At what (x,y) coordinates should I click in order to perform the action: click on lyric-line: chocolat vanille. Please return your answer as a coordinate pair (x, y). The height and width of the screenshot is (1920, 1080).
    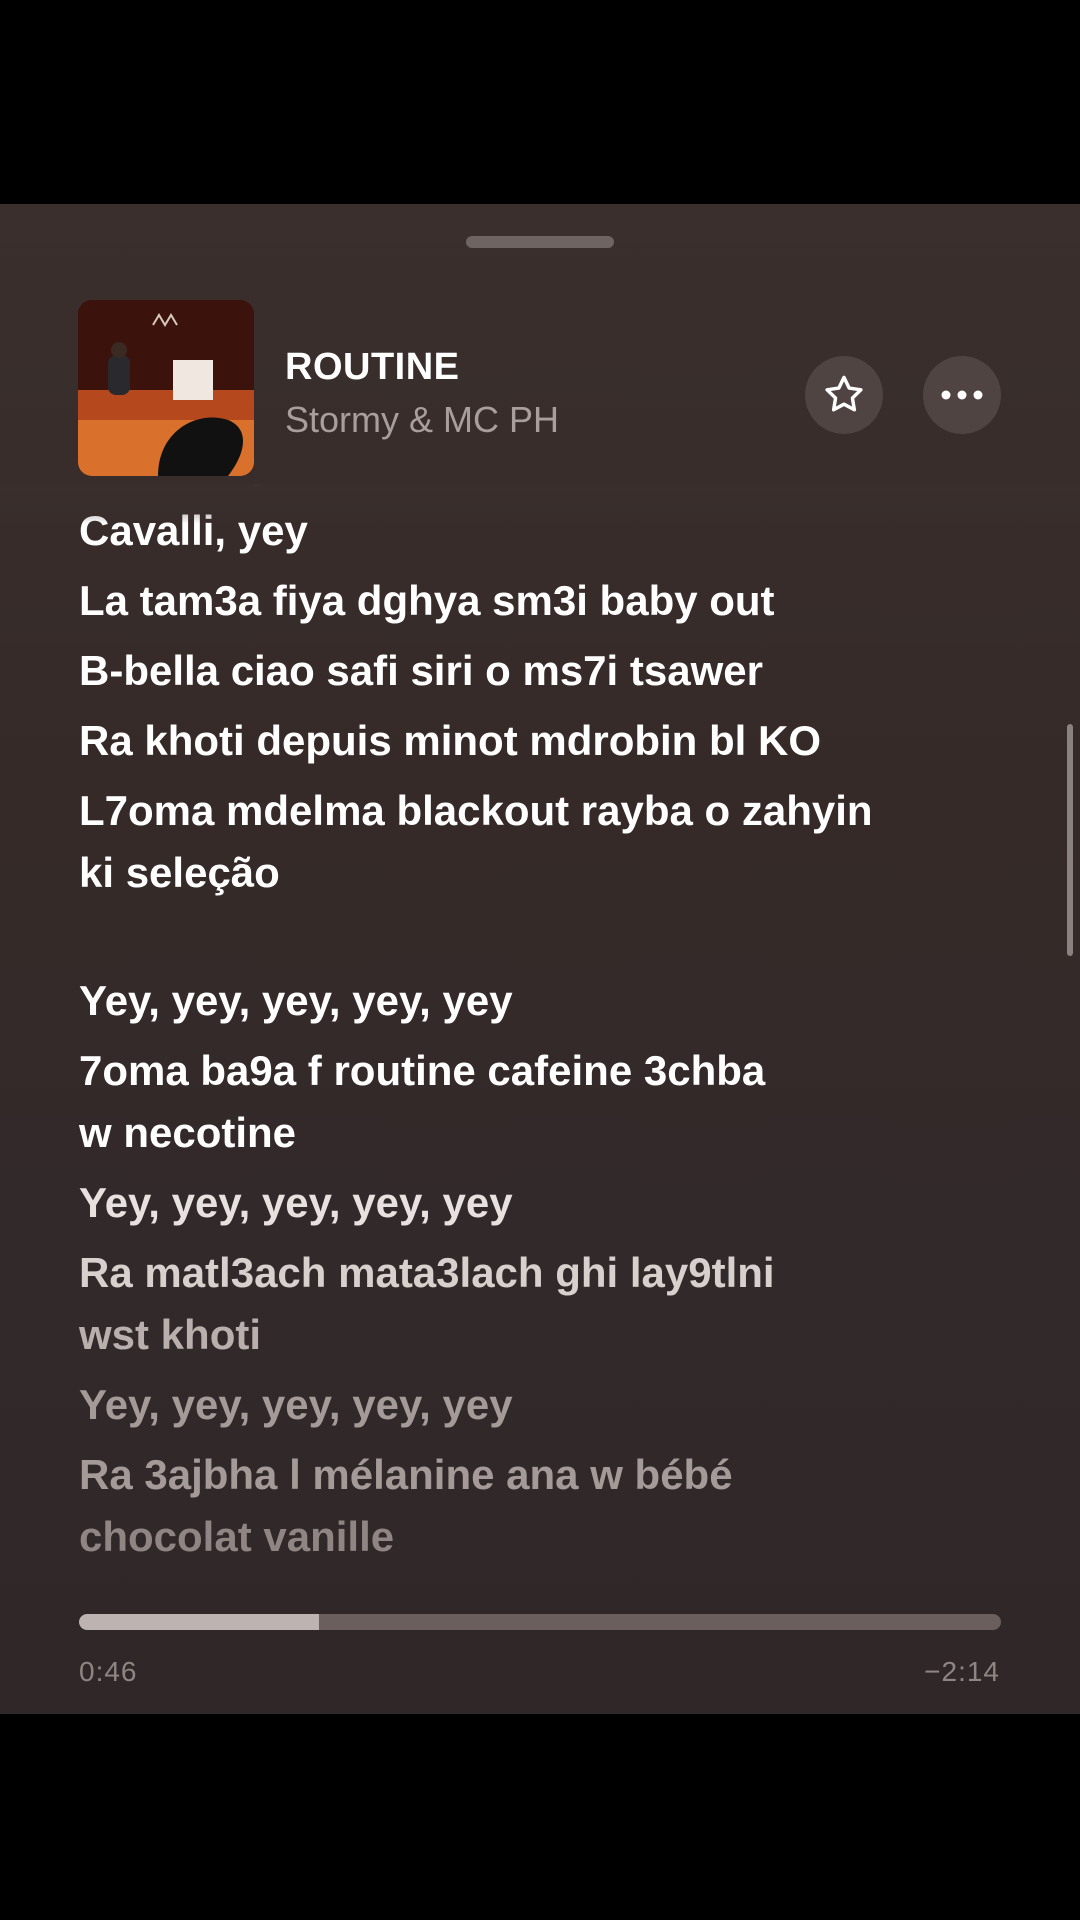
    Looking at the image, I should click on (549, 1537).